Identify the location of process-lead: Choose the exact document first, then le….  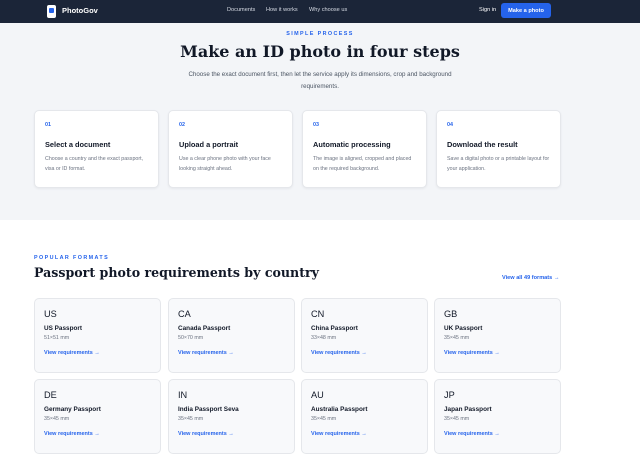
(320, 80).